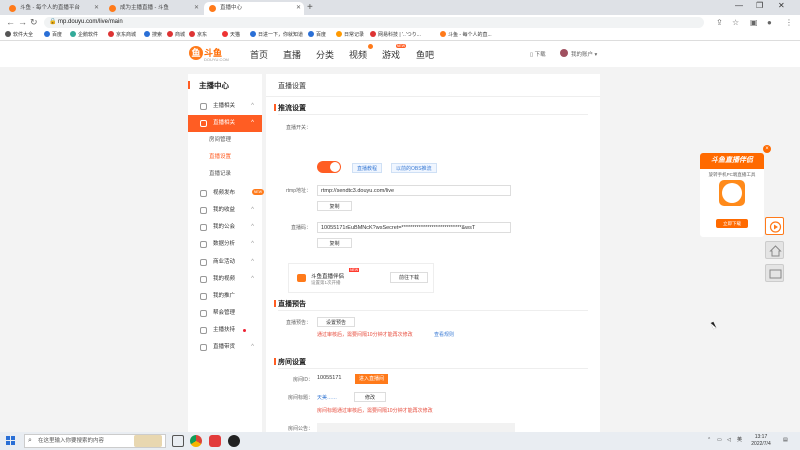 This screenshot has height=450, width=800. I want to click on expand-icon, so click(775, 274).